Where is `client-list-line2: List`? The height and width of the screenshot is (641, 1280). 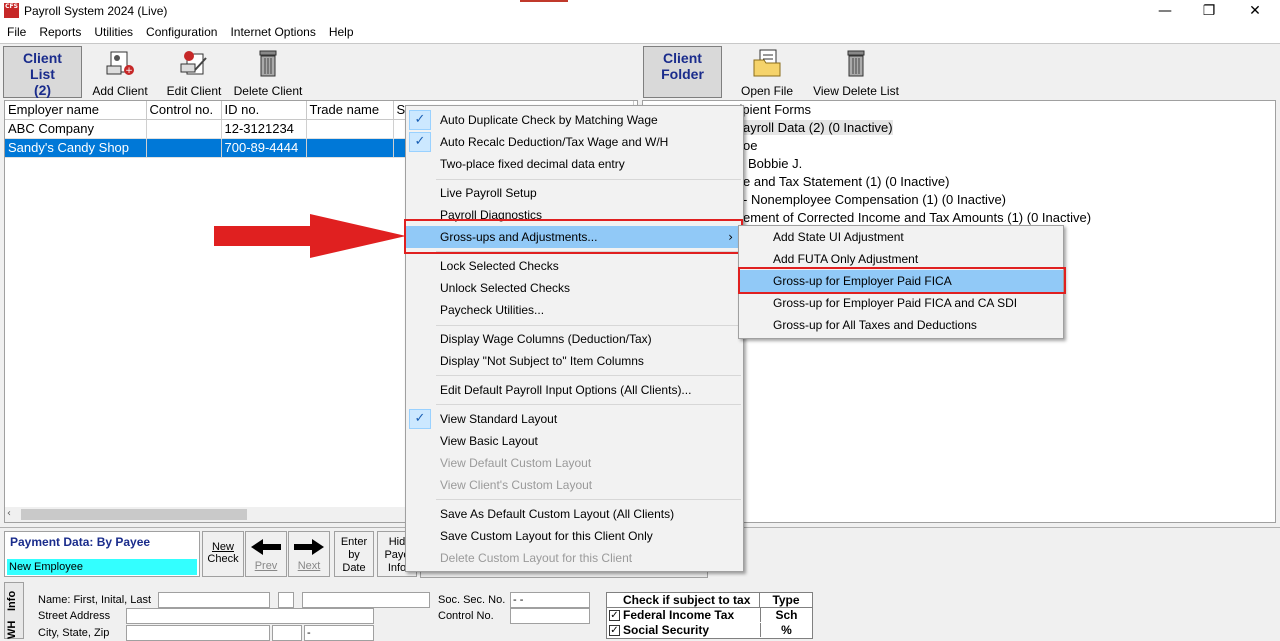
client-list-line2: List is located at coordinates (42, 74).